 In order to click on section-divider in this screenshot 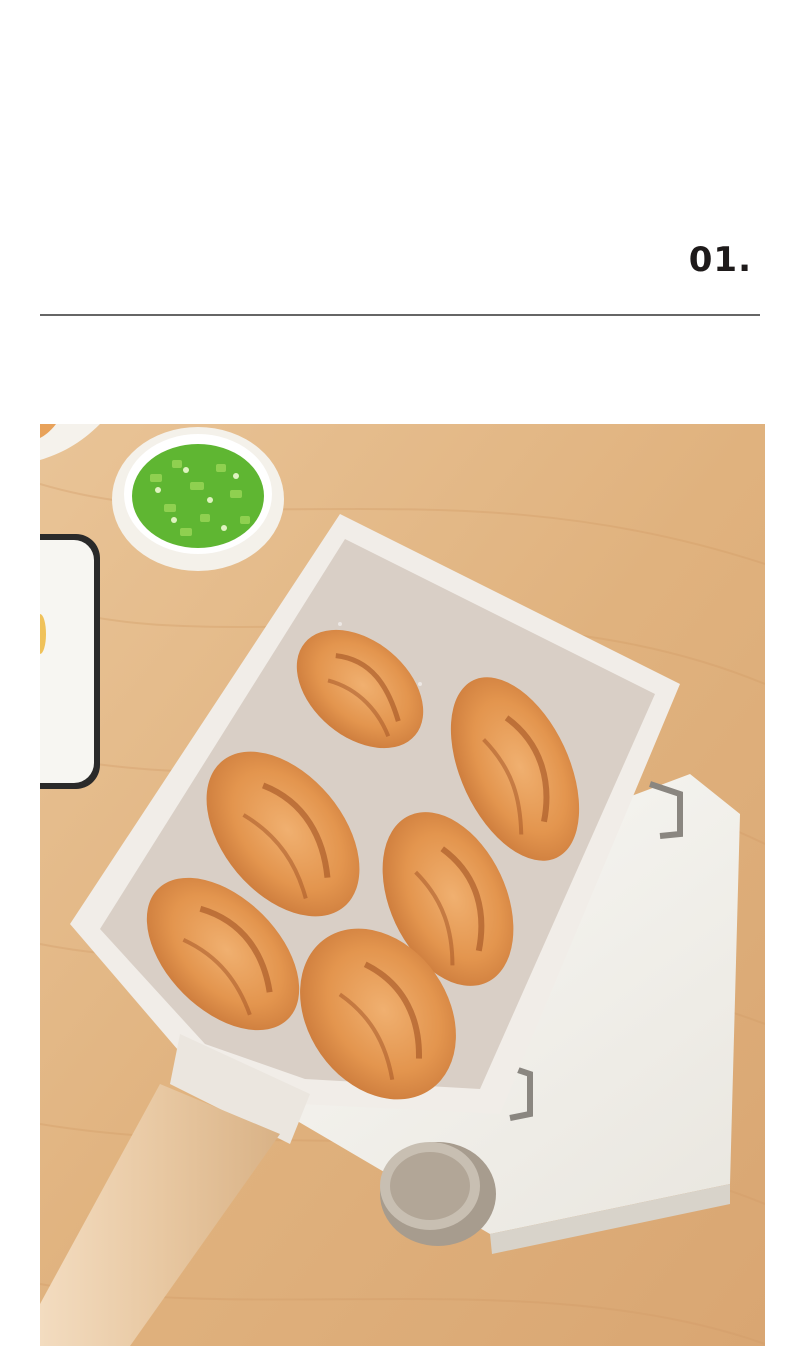, I will do `click(400, 315)`.